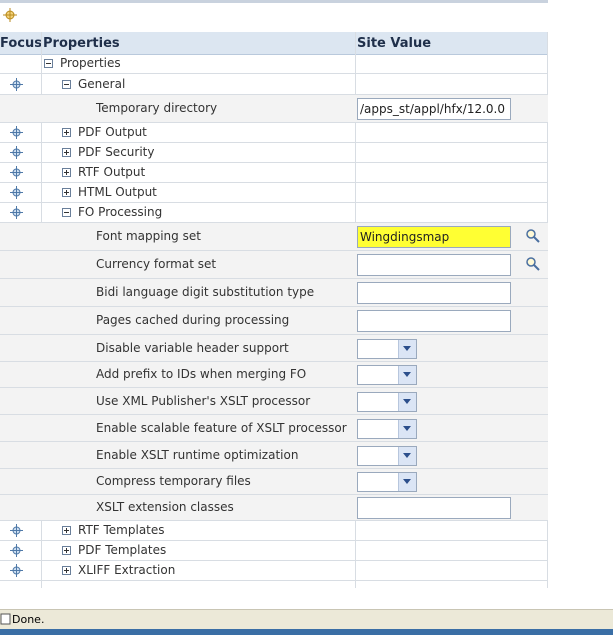 Image resolution: width=613 pixels, height=635 pixels. I want to click on table-row: PDF Security, so click(274, 153).